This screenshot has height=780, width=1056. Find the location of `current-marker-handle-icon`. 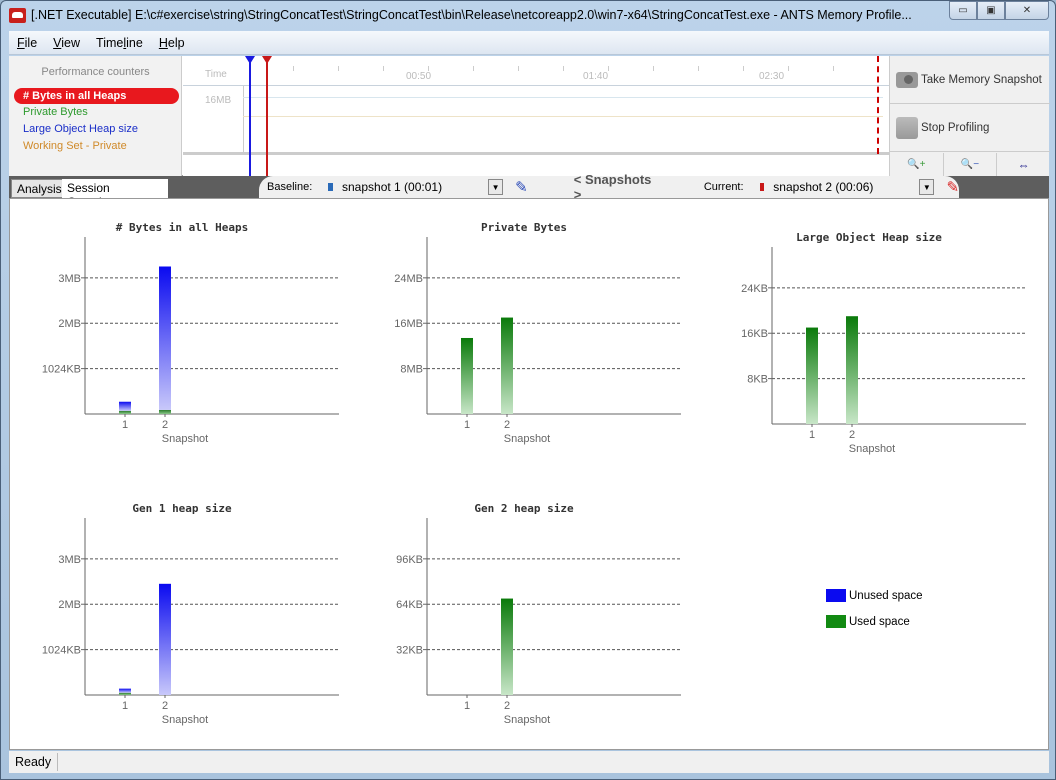

current-marker-handle-icon is located at coordinates (267, 60).